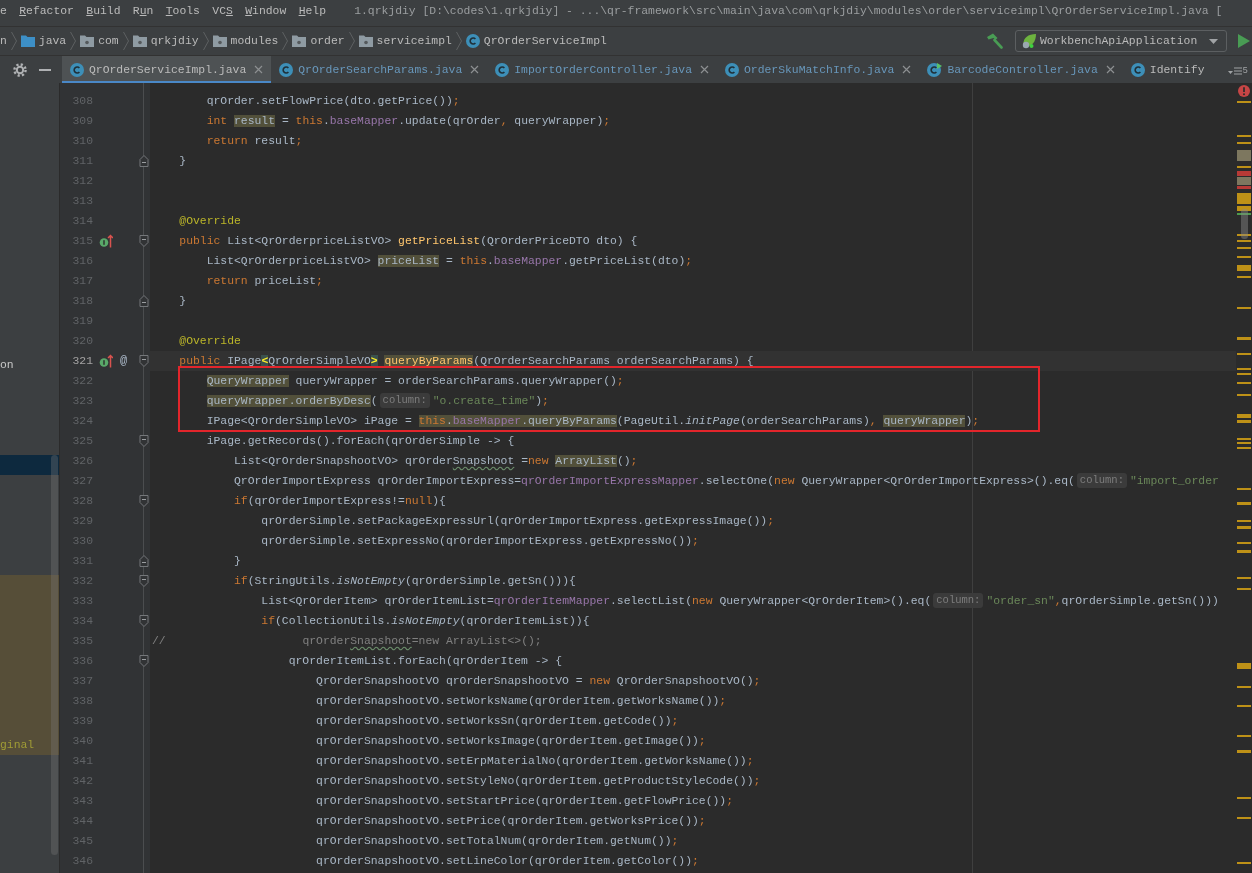  I want to click on code-line: qrOrderSimple.setExpressNo(qrOrderImportExpress.getExpressNo());, so click(480, 541).